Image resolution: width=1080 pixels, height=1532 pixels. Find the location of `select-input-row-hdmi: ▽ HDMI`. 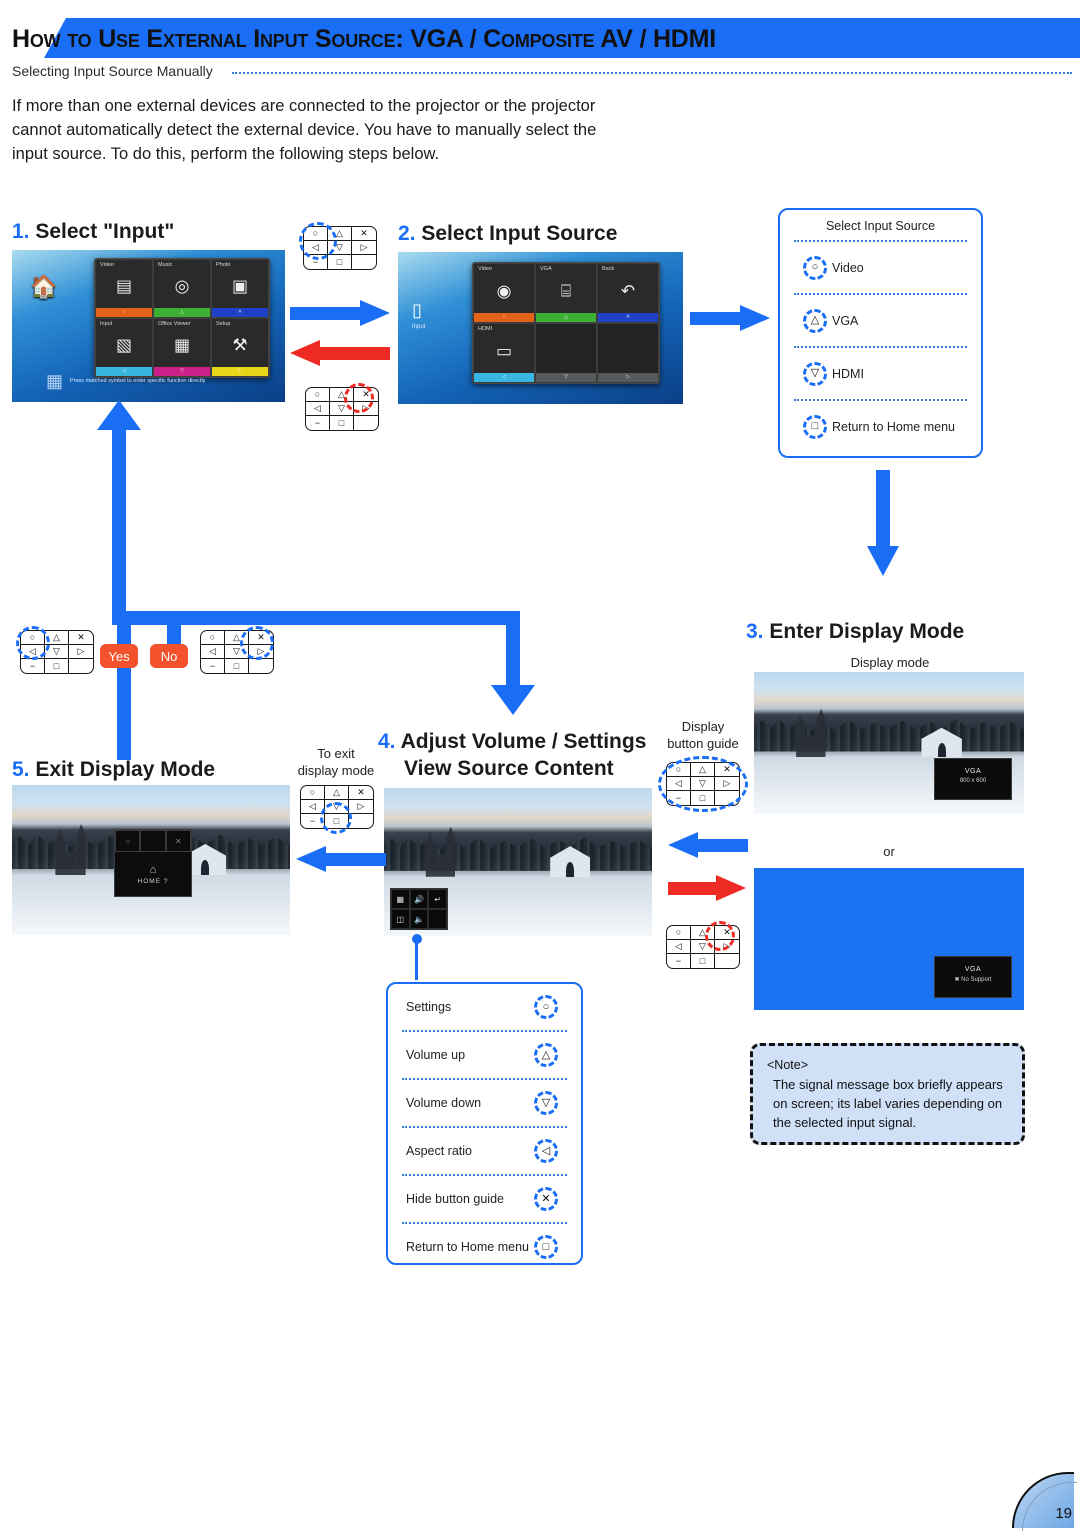

select-input-row-hdmi: ▽ HDMI is located at coordinates (880, 373).